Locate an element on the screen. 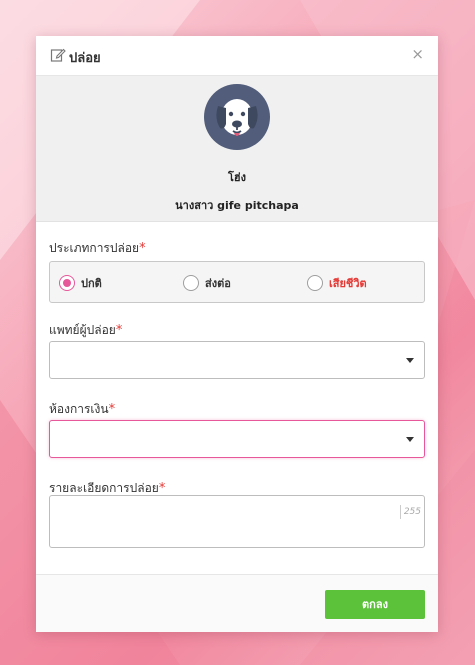 The image size is (475, 665). dialog-footer: ตกลง is located at coordinates (237, 603).